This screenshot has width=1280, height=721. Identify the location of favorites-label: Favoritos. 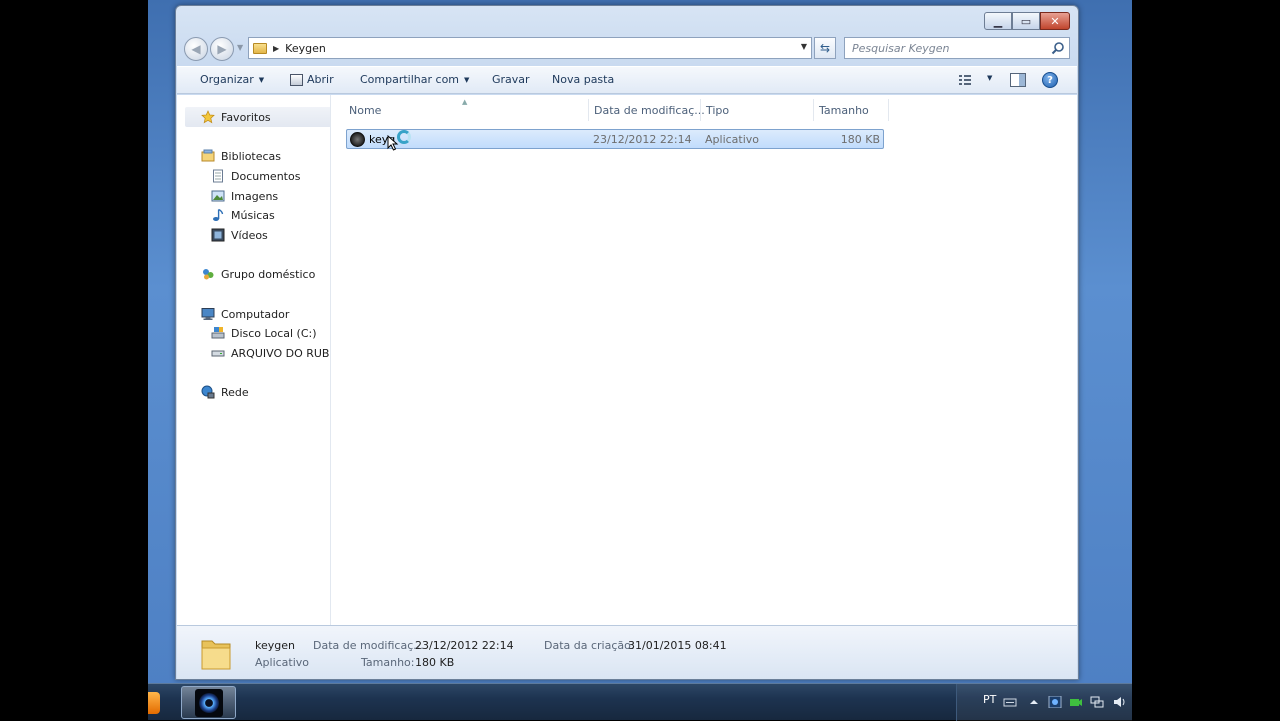
(246, 117).